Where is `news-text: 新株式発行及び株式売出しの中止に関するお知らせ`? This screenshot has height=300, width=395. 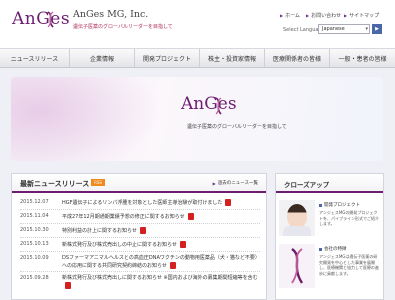
news-text: 新株式発行及び株式売出しの中止に関するお知らせ is located at coordinates (119, 245).